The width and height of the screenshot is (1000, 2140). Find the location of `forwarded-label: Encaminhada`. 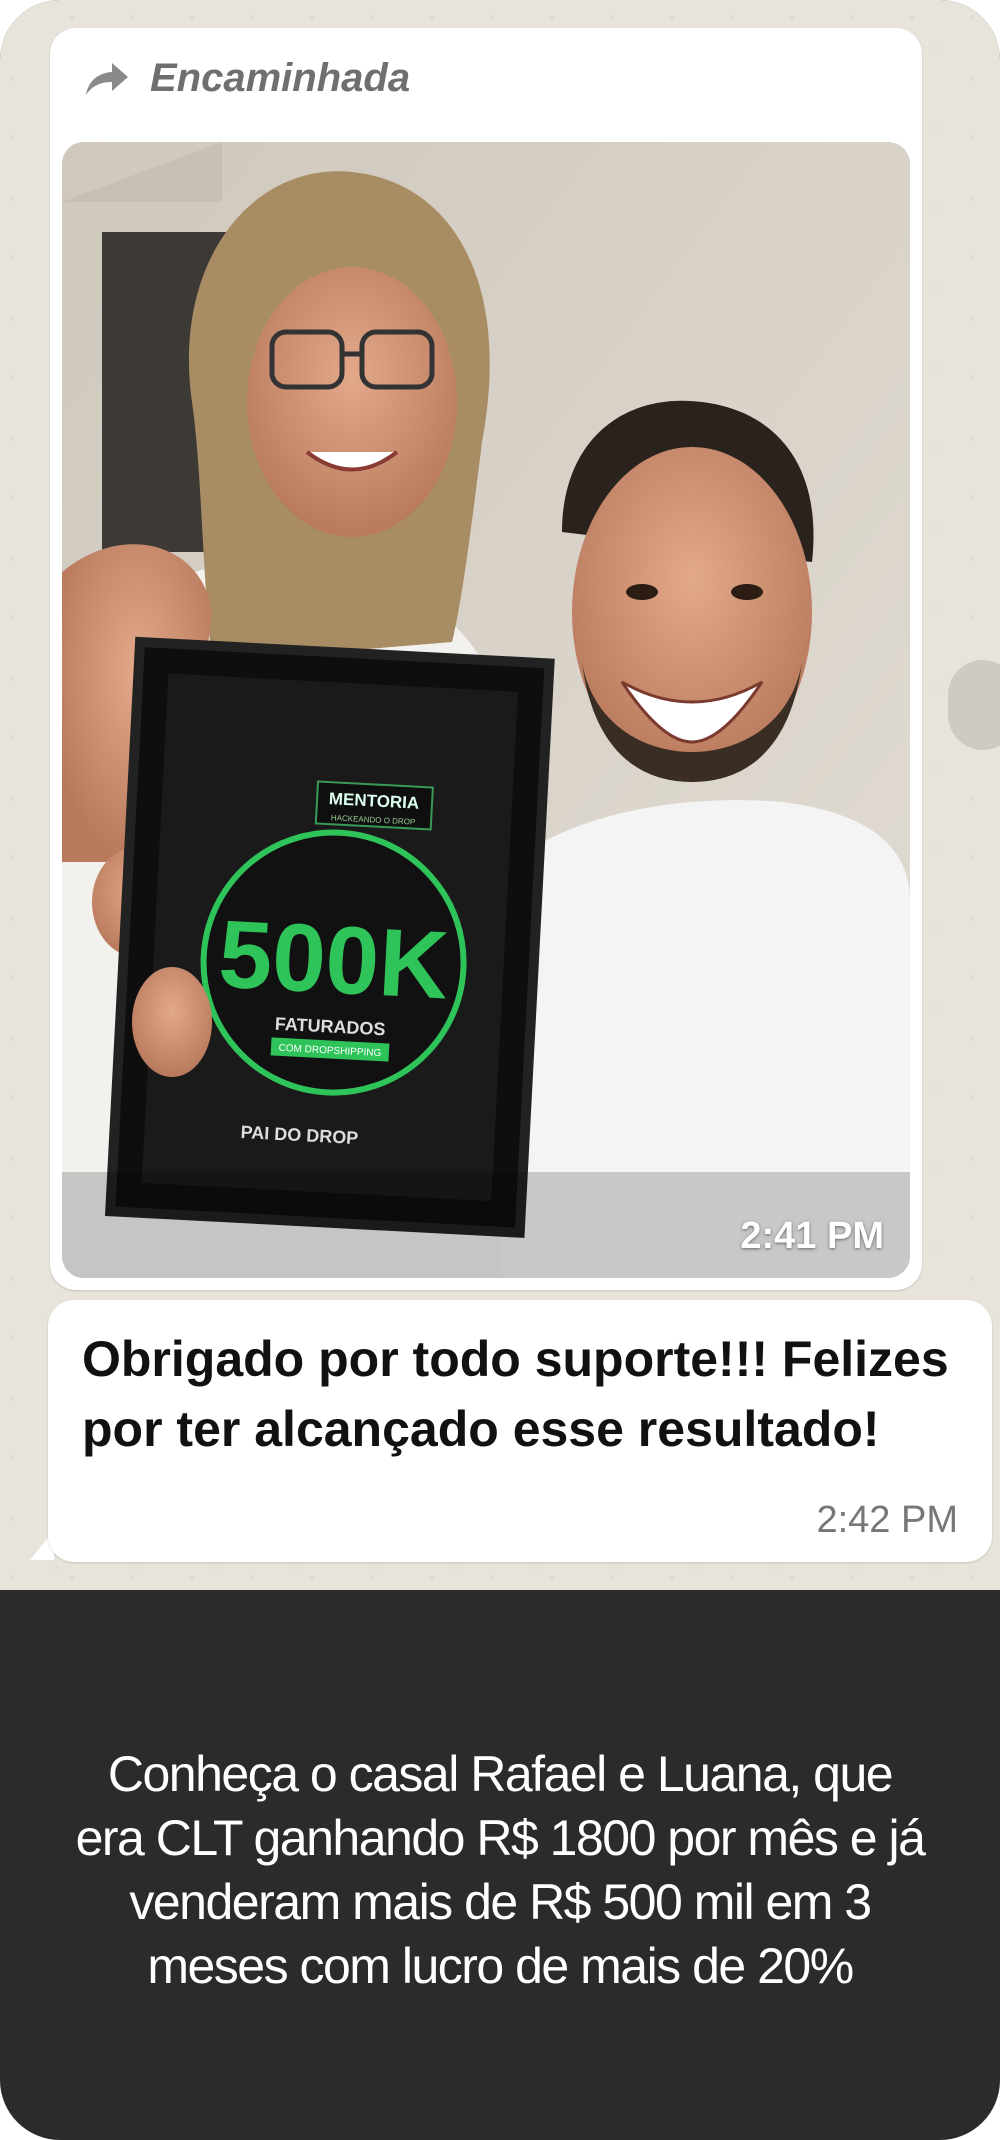

forwarded-label: Encaminhada is located at coordinates (280, 78).